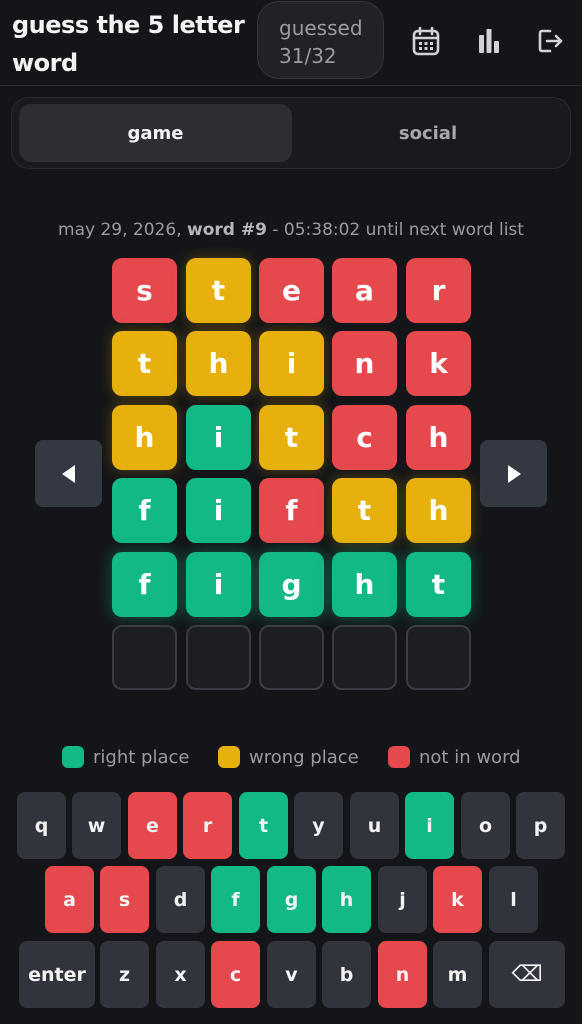 Image resolution: width=582 pixels, height=1024 pixels. I want to click on legend-right: right place, so click(125, 757).